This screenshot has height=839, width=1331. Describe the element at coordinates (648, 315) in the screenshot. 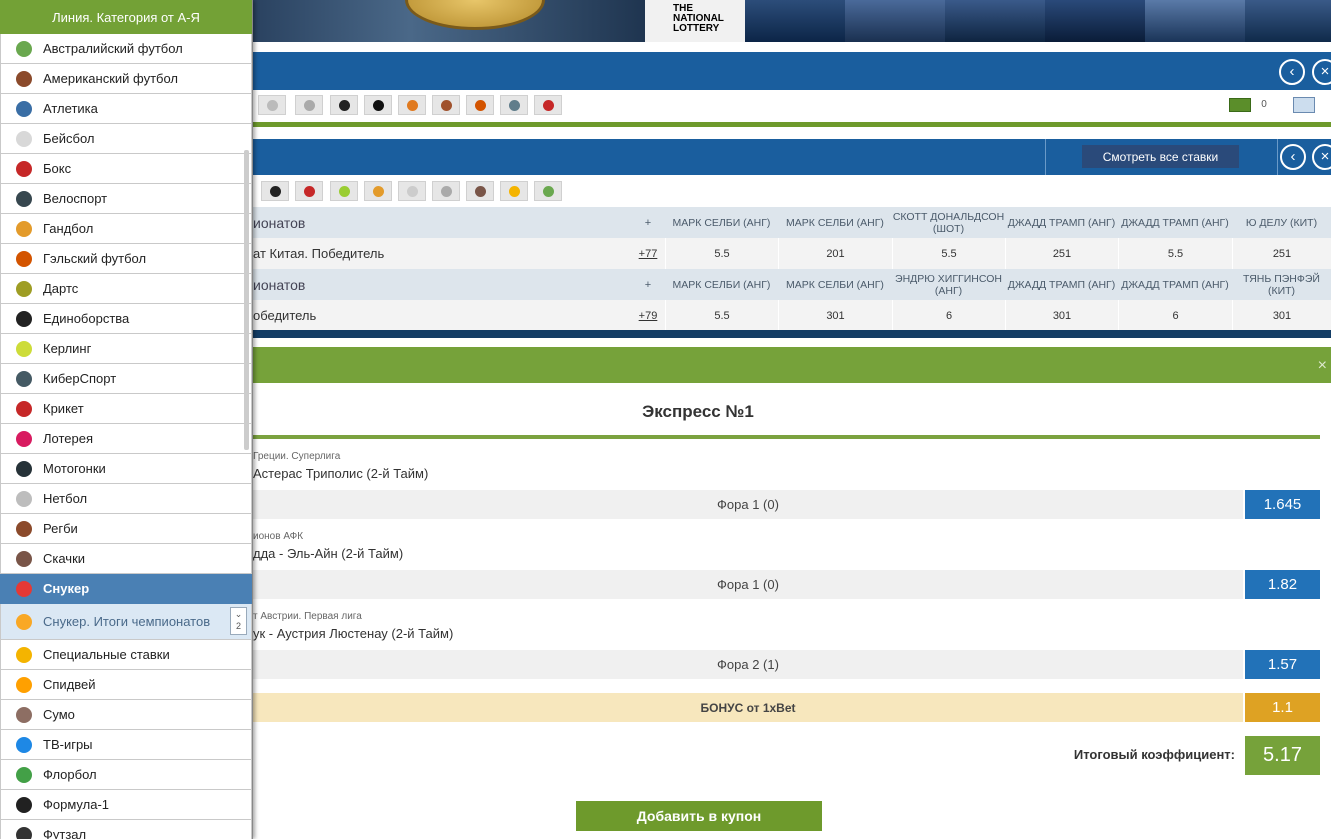

I see `more-bets-link: +79` at that location.